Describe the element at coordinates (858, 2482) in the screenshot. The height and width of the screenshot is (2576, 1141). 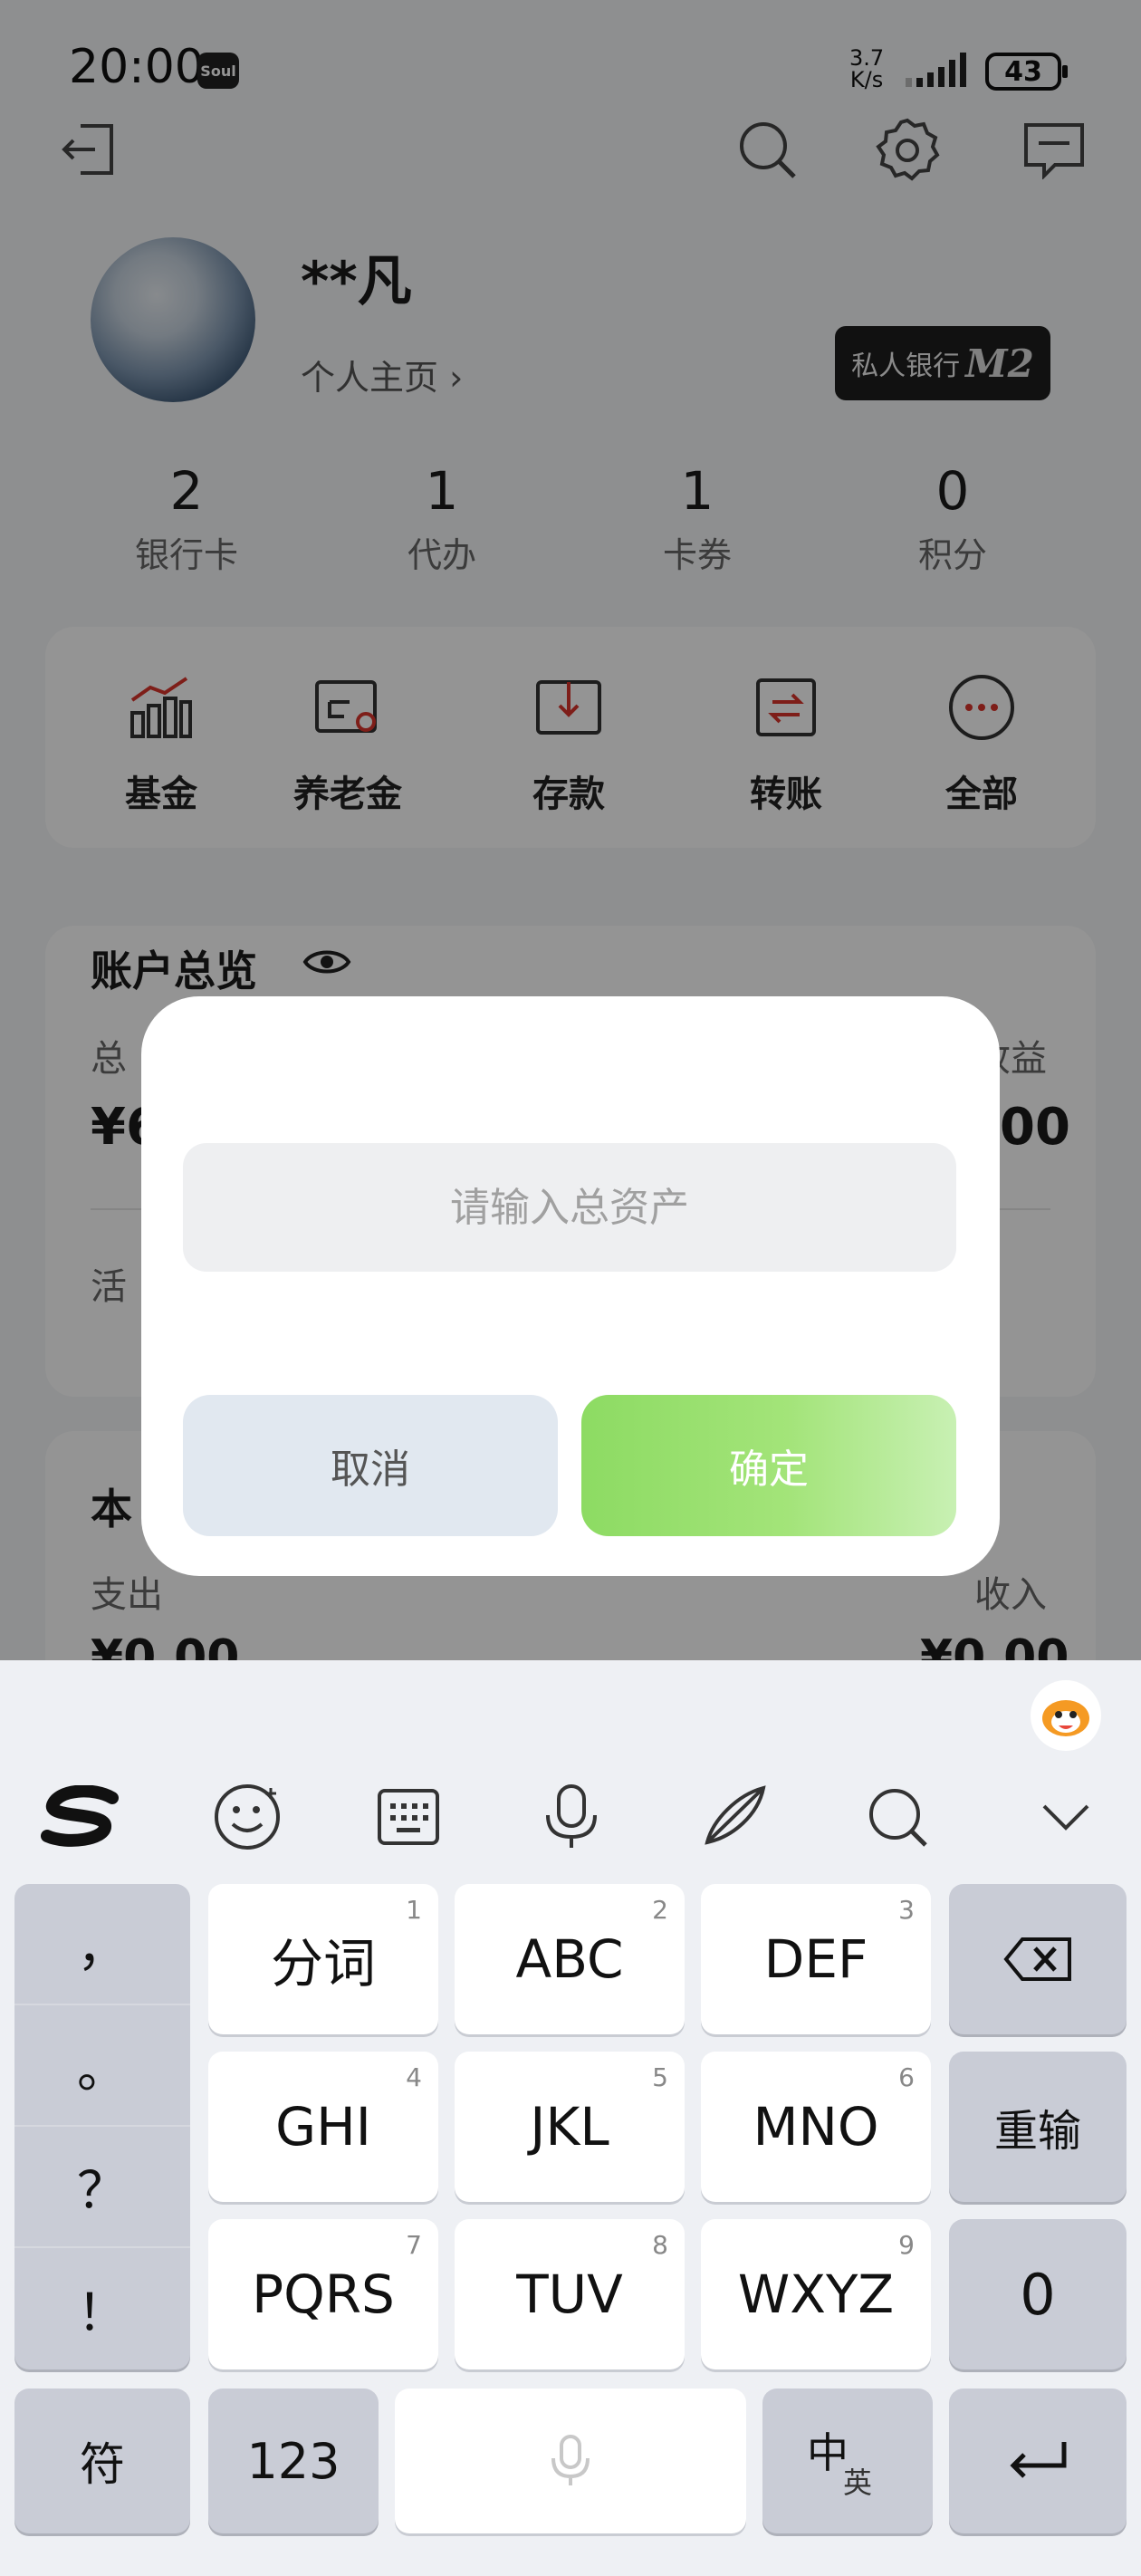
I see `lang-sub-label: 英` at that location.